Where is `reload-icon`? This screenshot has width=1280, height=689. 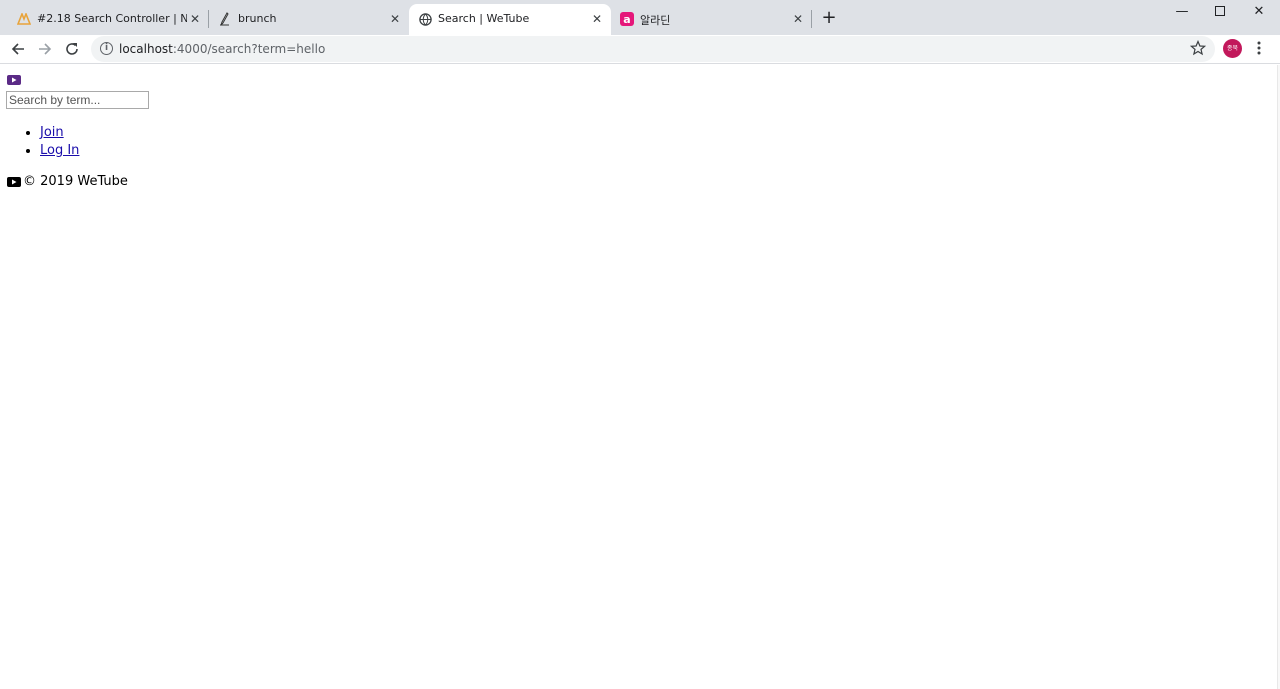
reload-icon is located at coordinates (72, 49).